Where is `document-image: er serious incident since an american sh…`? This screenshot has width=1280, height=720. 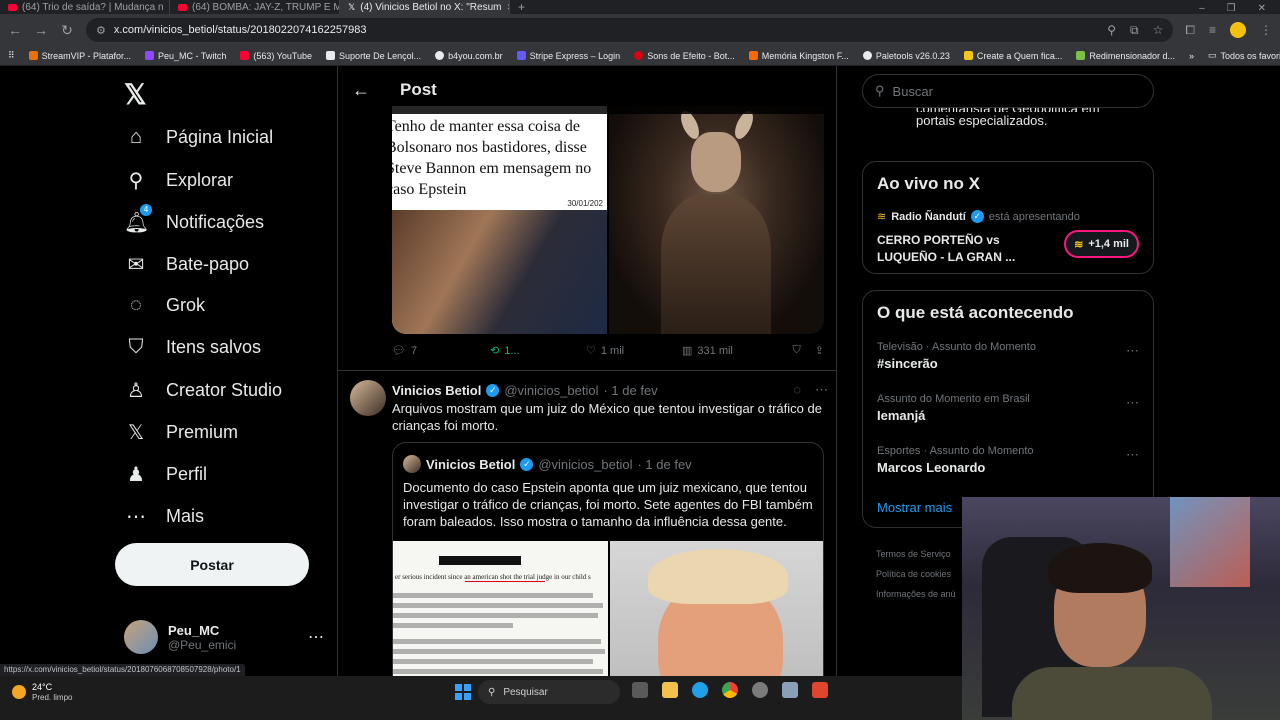
document-image: er serious incident since an american sh… is located at coordinates (500, 608).